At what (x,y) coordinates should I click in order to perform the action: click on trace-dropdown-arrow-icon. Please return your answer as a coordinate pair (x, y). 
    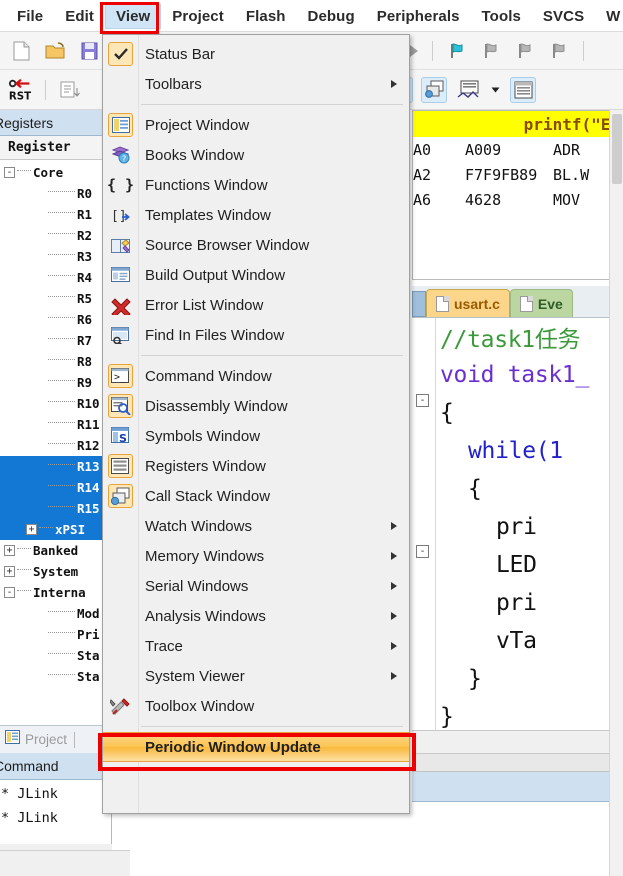
    Looking at the image, I should click on (495, 89).